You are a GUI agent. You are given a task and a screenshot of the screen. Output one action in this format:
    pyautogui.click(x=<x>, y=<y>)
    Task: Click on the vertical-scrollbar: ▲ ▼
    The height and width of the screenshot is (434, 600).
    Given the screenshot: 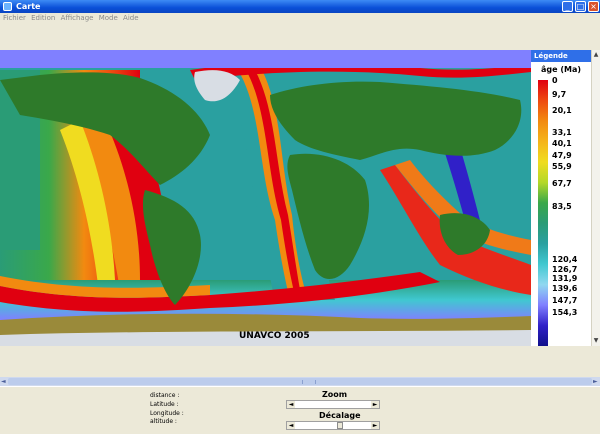 What is the action you would take?
    pyautogui.click(x=595, y=198)
    